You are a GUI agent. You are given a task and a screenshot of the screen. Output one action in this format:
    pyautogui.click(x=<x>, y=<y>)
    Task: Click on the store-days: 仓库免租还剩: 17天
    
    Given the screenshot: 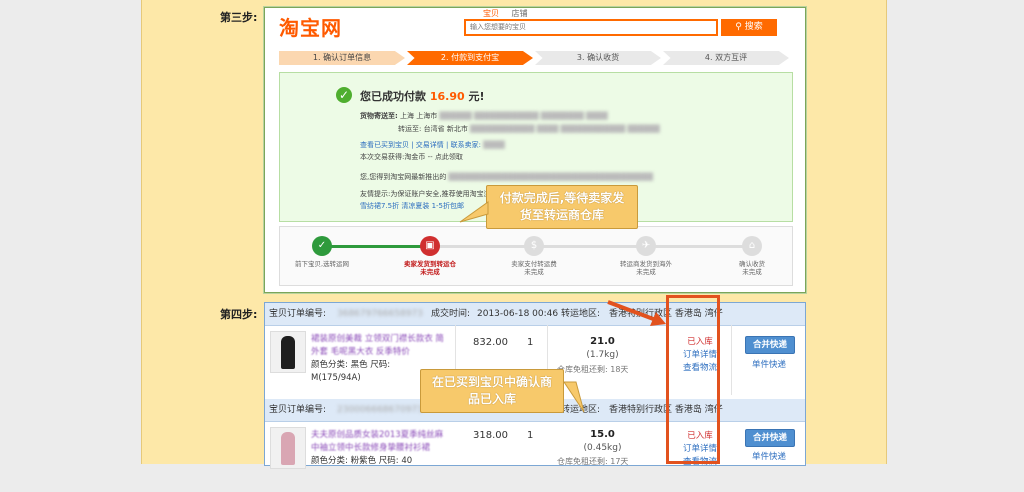 What is the action you would take?
    pyautogui.click(x=593, y=461)
    